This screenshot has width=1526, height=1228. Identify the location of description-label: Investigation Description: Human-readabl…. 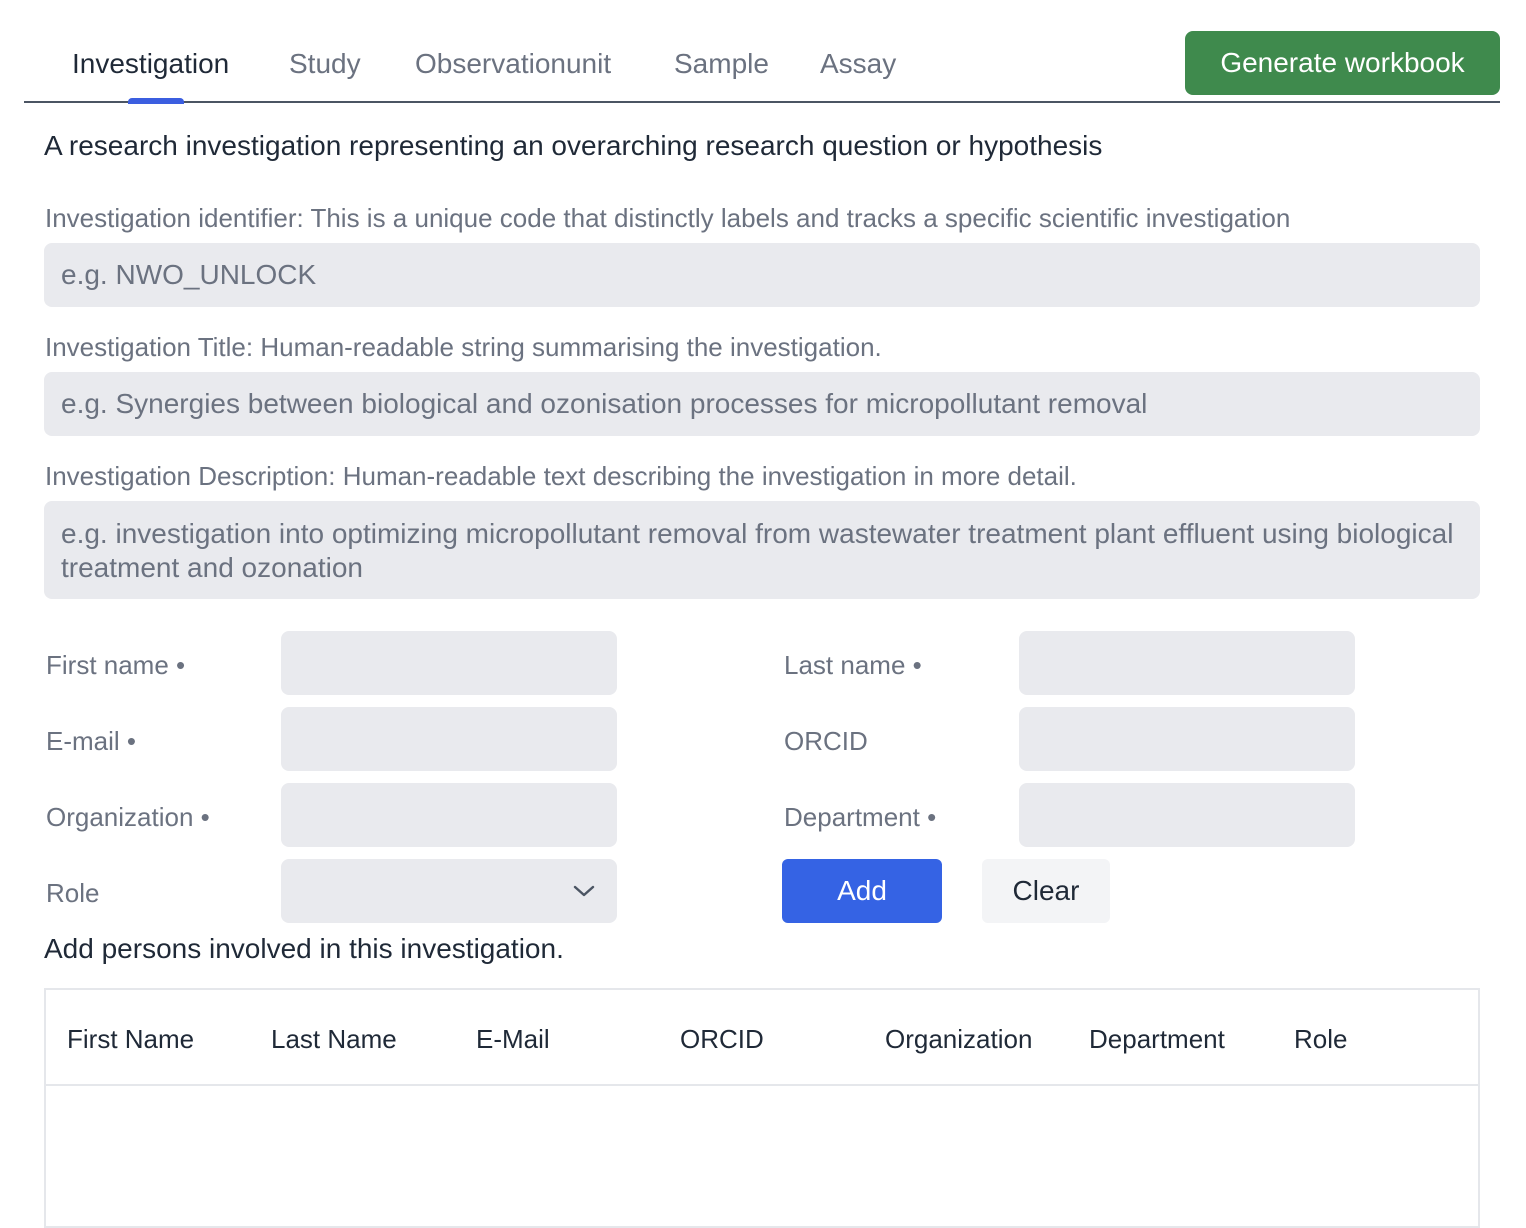
(561, 476).